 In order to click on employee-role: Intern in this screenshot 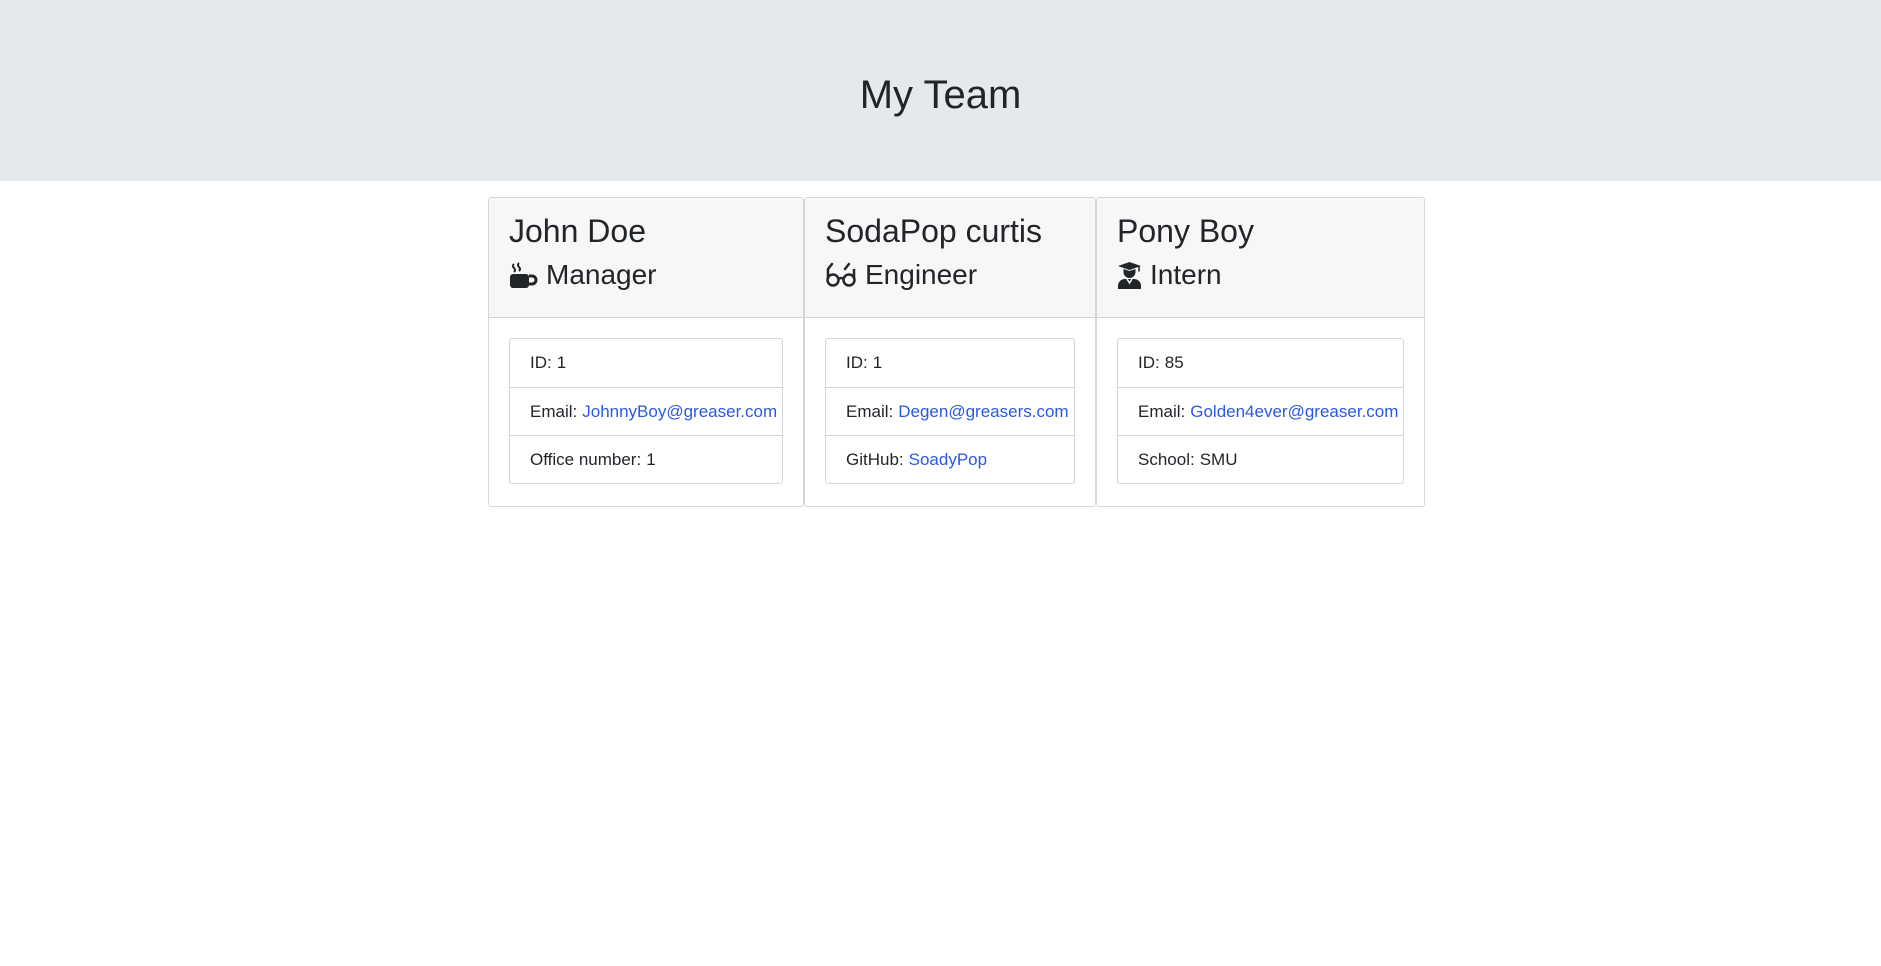, I will do `click(1260, 275)`.